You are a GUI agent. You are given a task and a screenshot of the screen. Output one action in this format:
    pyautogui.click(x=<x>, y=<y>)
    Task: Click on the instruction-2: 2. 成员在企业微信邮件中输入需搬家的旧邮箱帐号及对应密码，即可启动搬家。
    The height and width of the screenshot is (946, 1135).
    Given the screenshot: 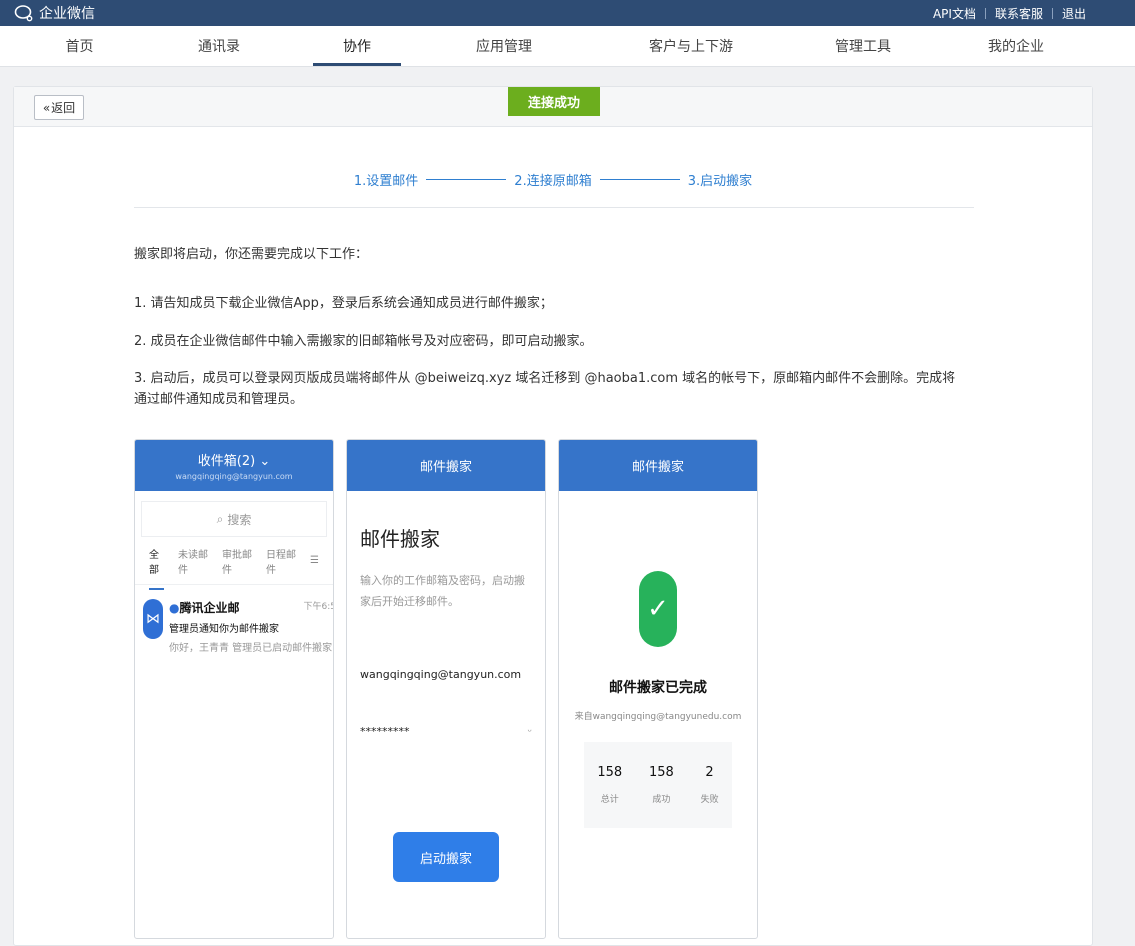 What is the action you would take?
    pyautogui.click(x=363, y=341)
    